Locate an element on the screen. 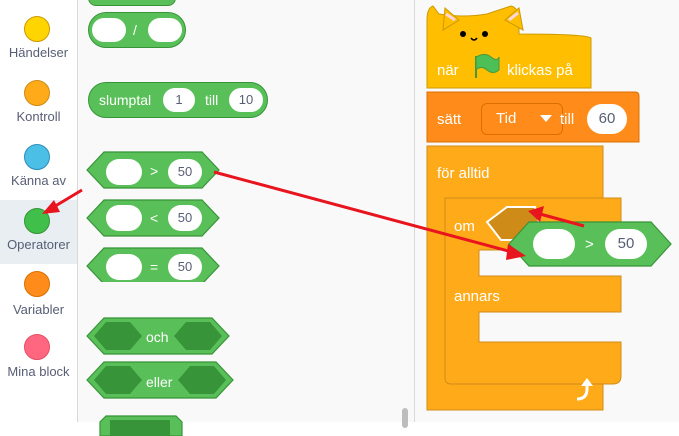 This screenshot has height=436, width=679. my-blocks-dot-icon is located at coordinates (37, 347).